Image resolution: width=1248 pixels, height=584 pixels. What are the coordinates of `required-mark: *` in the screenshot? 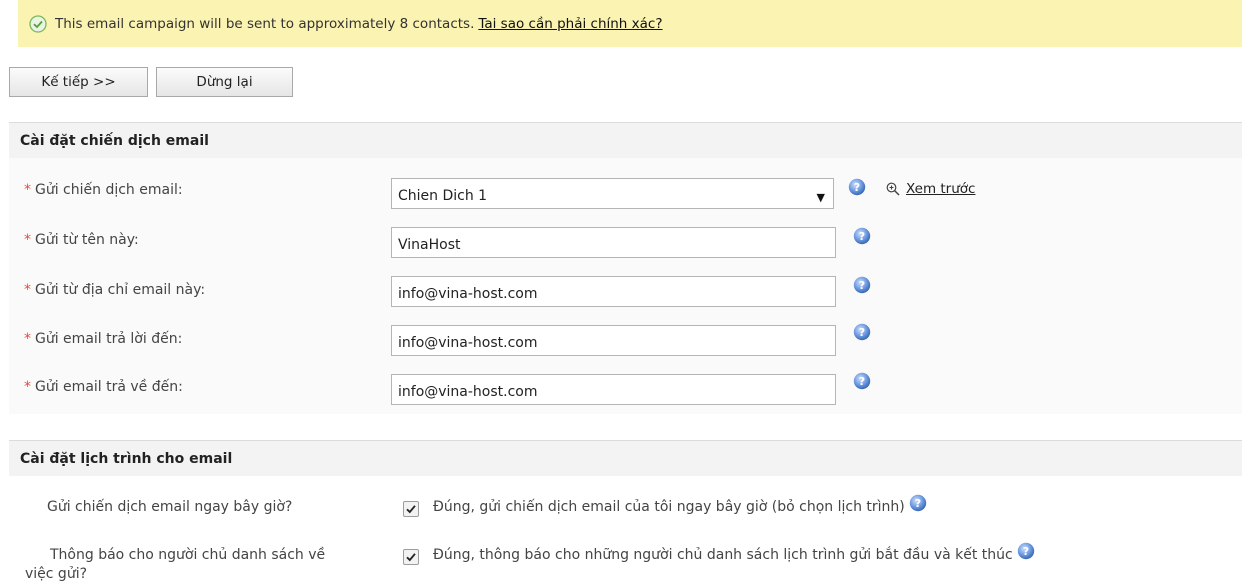 It's located at (27, 190).